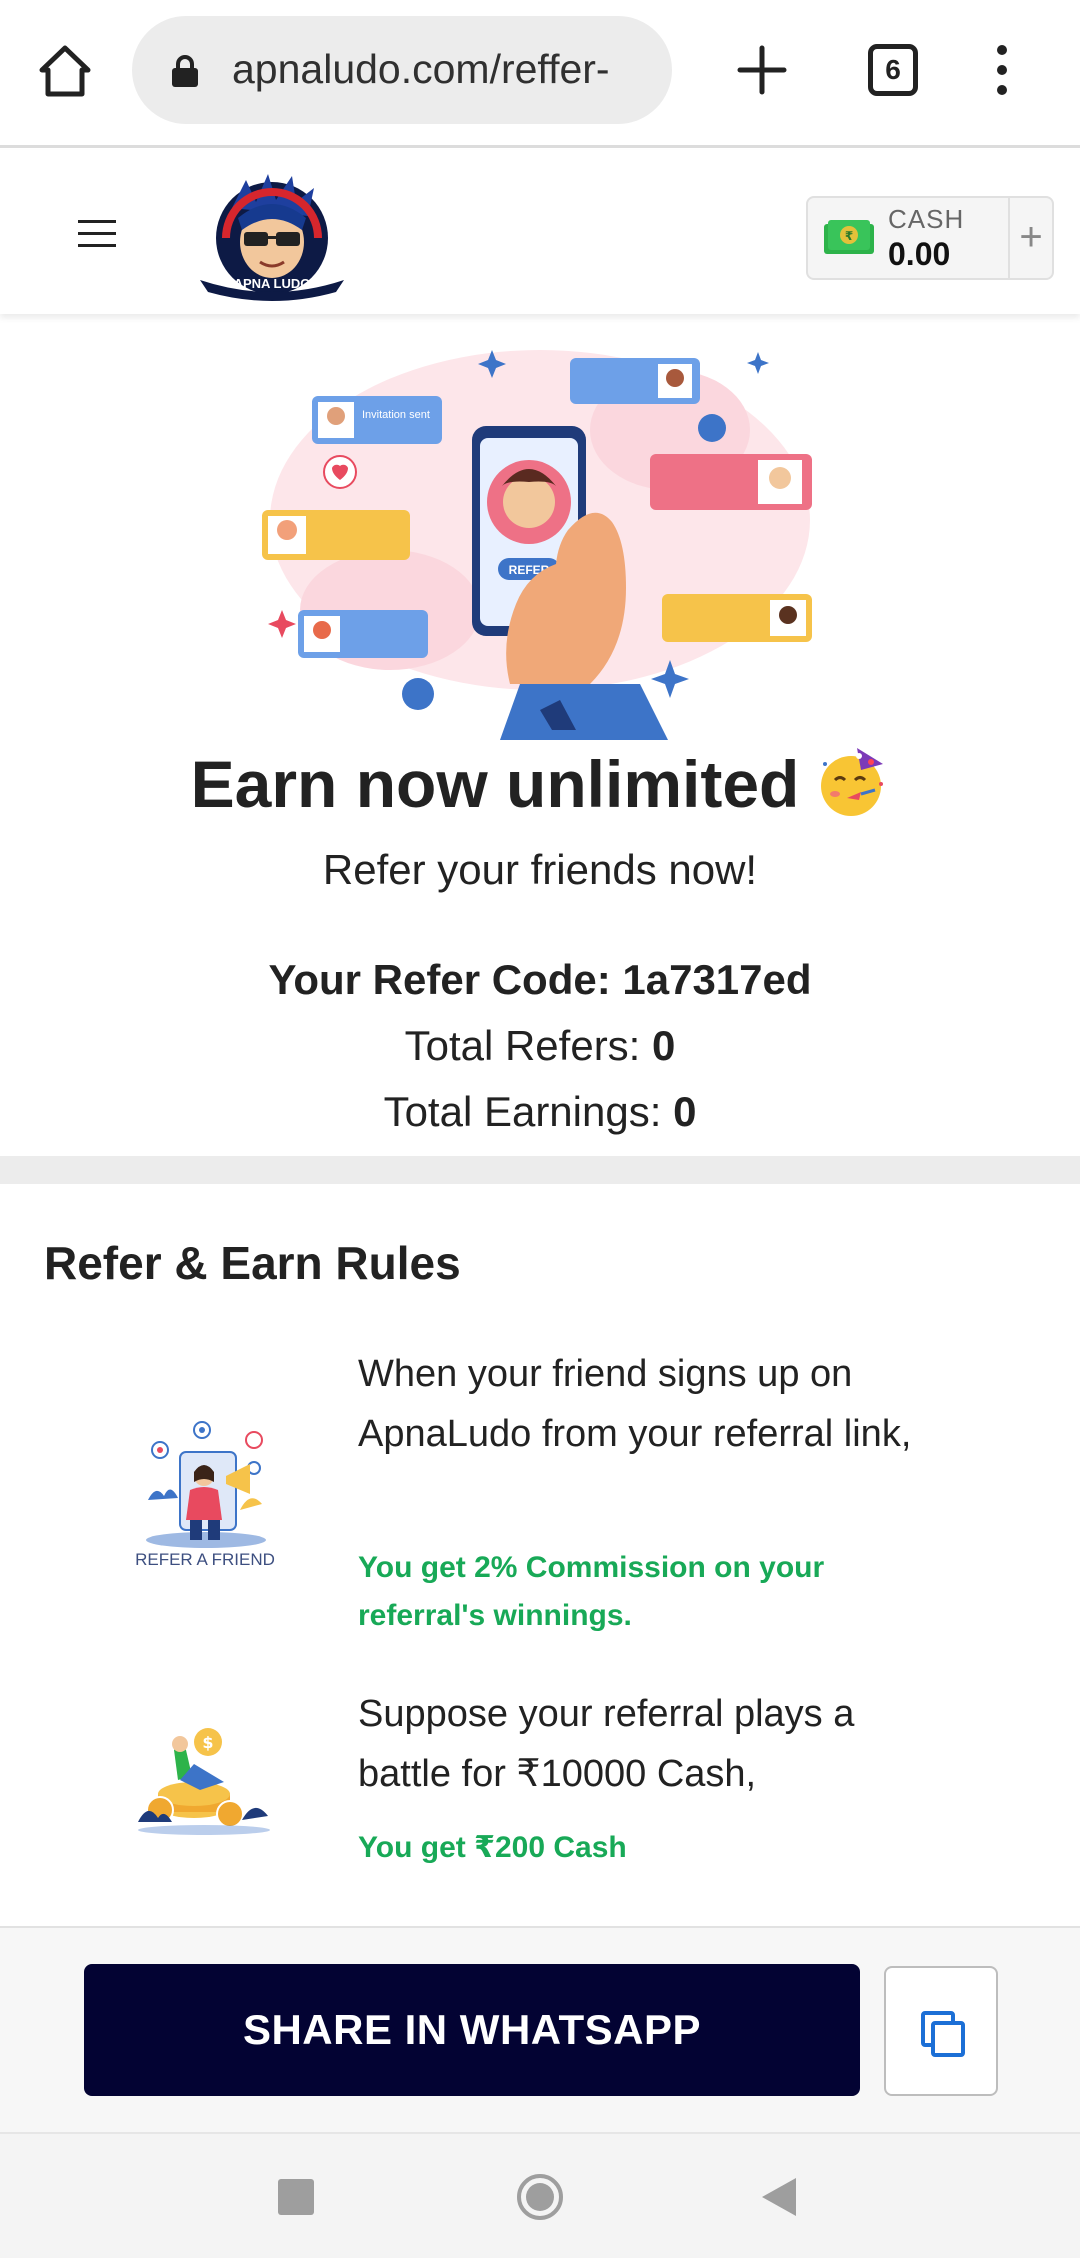  What do you see at coordinates (272, 283) in the screenshot?
I see `logo-text: APNA LUDO` at bounding box center [272, 283].